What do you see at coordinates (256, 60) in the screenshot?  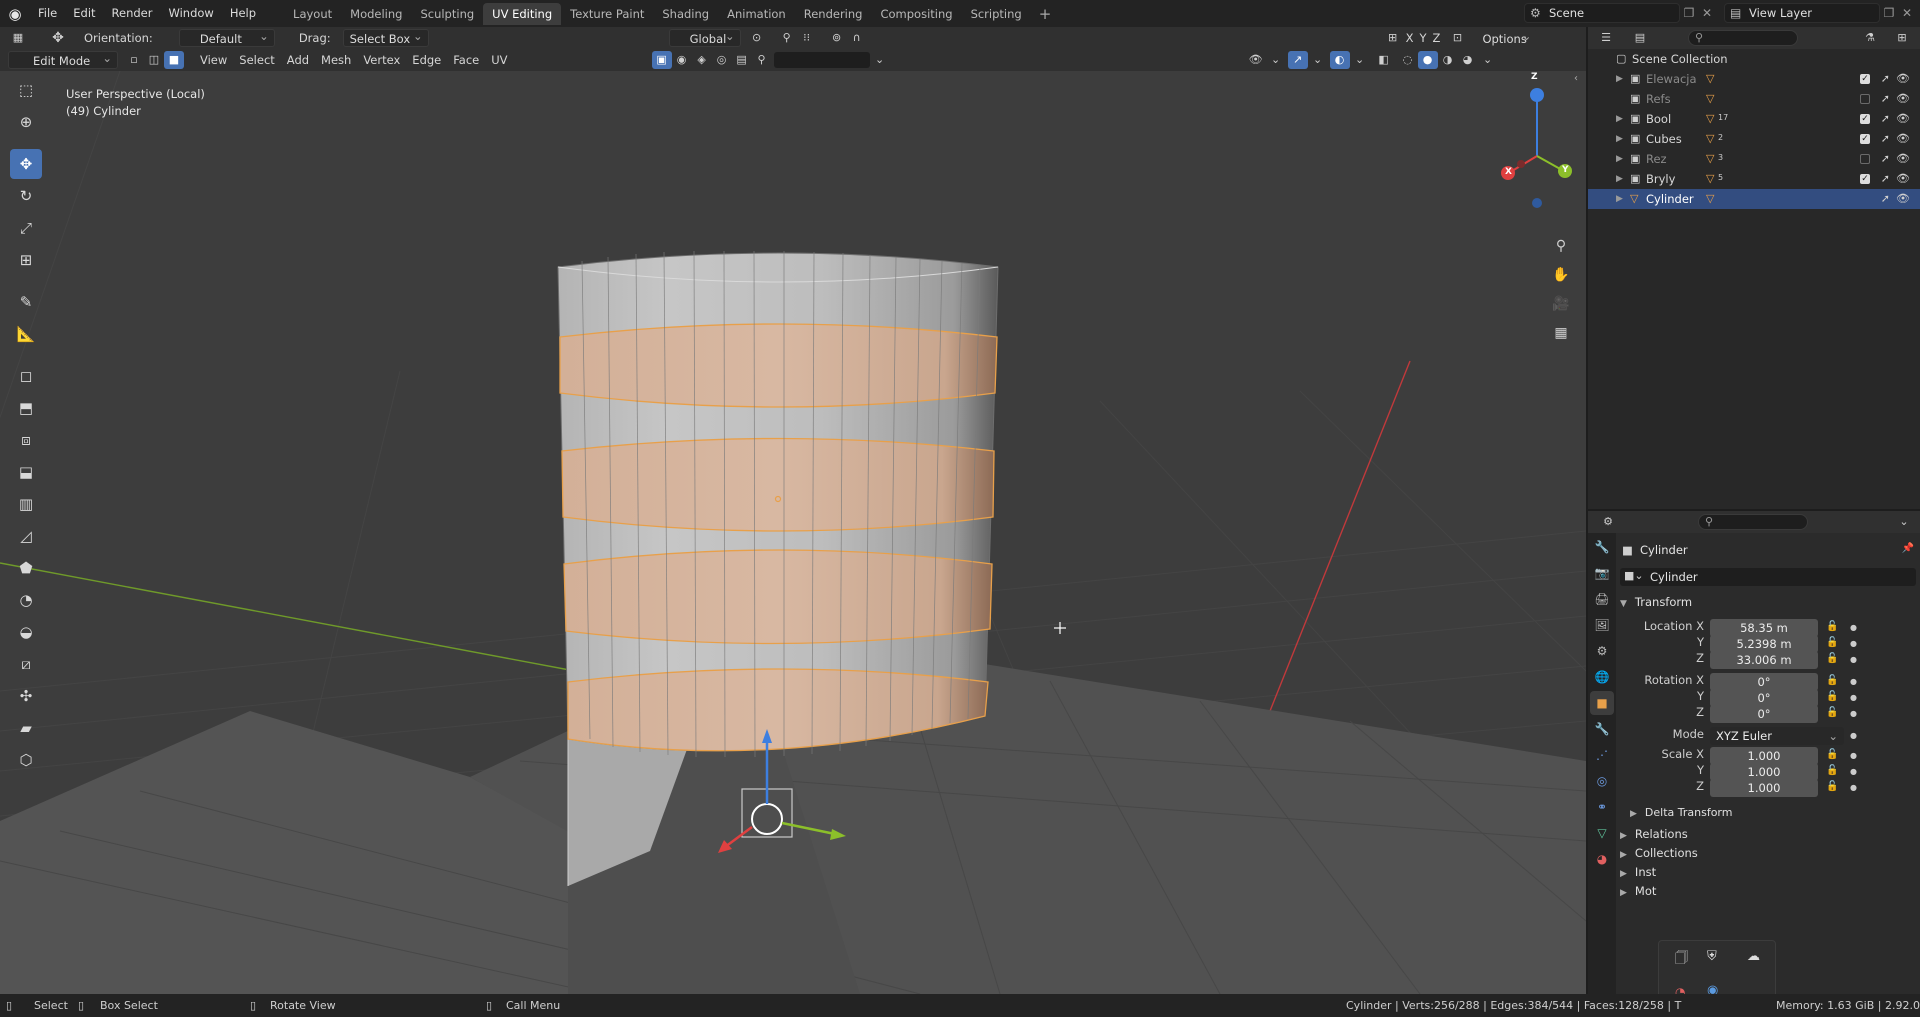 I see `menu-select: Select` at bounding box center [256, 60].